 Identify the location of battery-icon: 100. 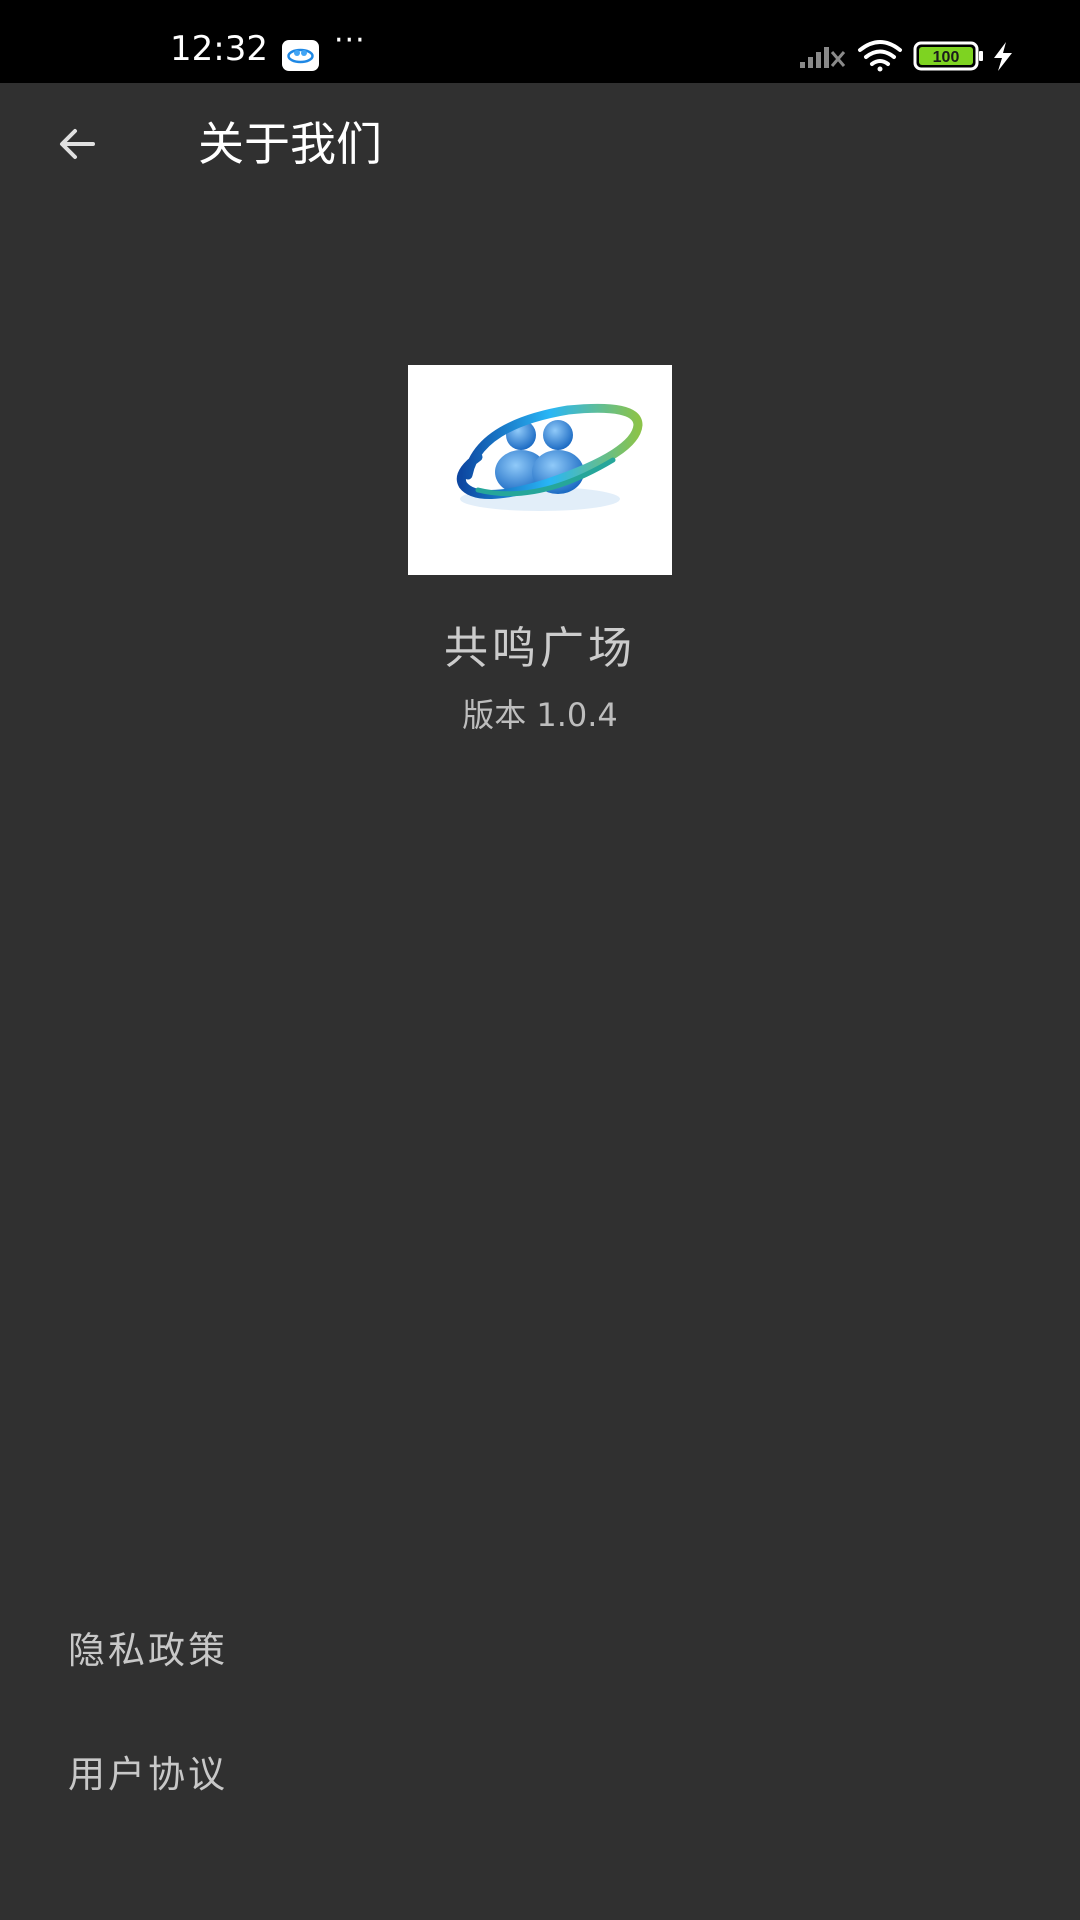
(948, 56).